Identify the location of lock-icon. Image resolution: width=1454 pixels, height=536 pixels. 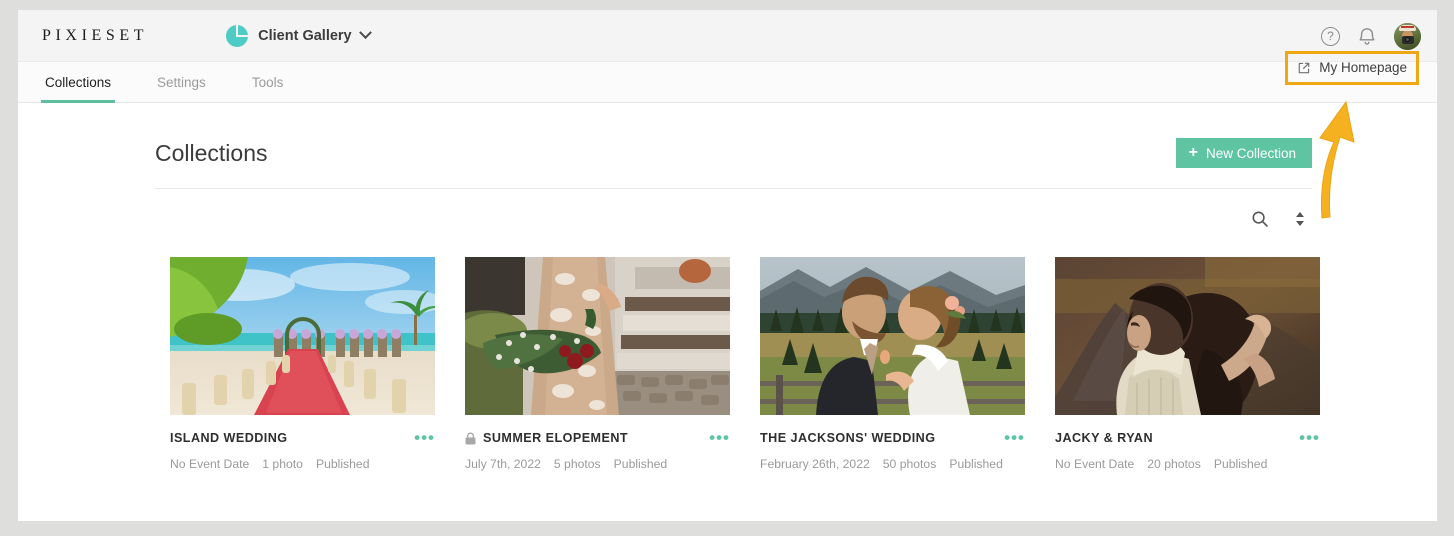
(470, 438).